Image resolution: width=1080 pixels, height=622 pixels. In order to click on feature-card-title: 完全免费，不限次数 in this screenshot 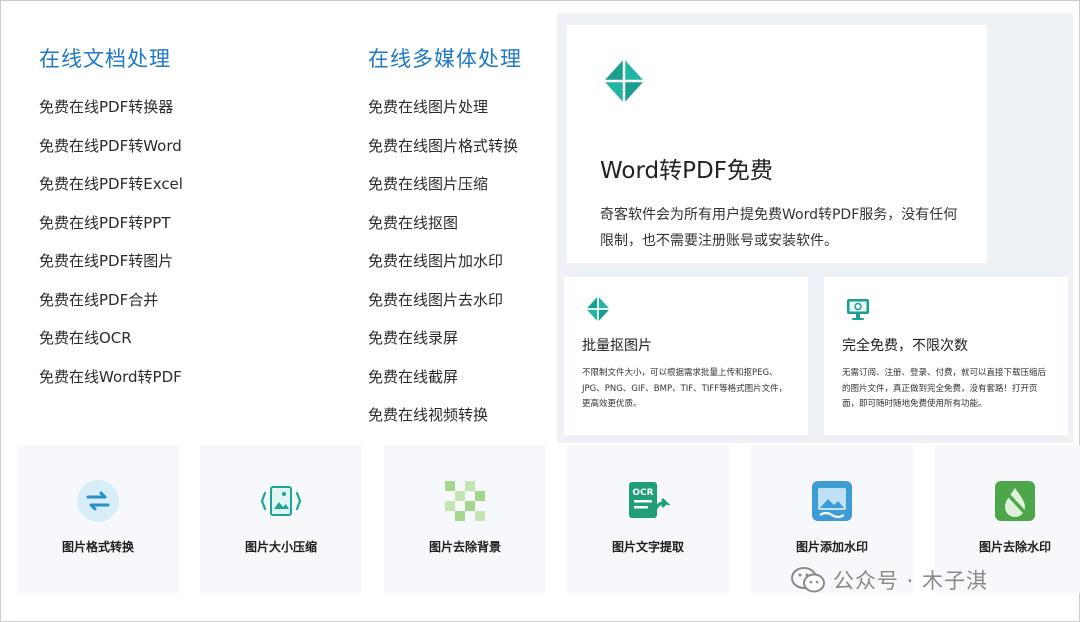, I will do `click(905, 346)`.